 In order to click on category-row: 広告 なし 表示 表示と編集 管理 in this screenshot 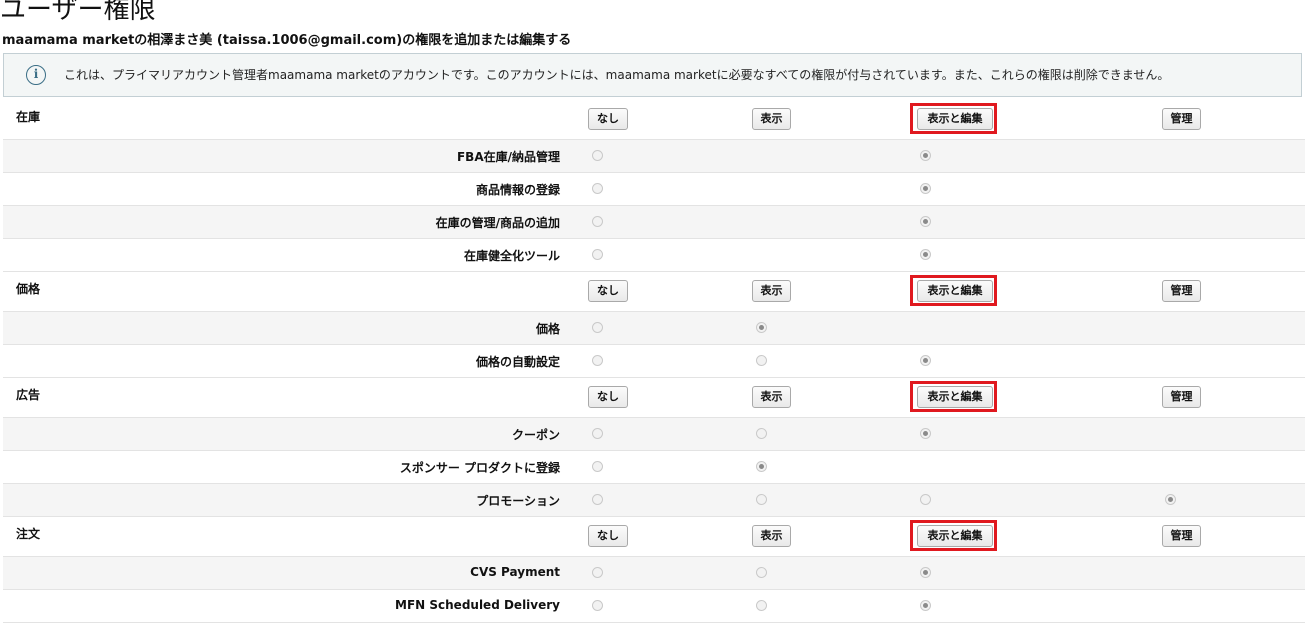, I will do `click(654, 398)`.